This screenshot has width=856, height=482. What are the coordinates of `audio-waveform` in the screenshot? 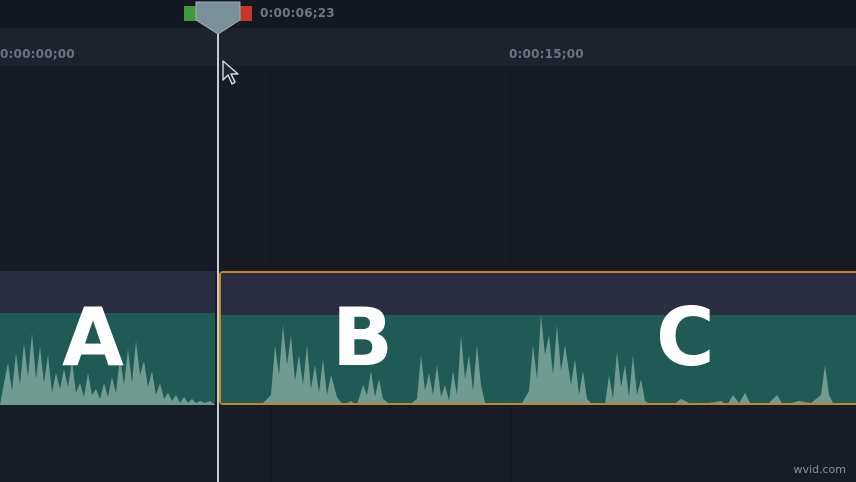 It's located at (538, 359).